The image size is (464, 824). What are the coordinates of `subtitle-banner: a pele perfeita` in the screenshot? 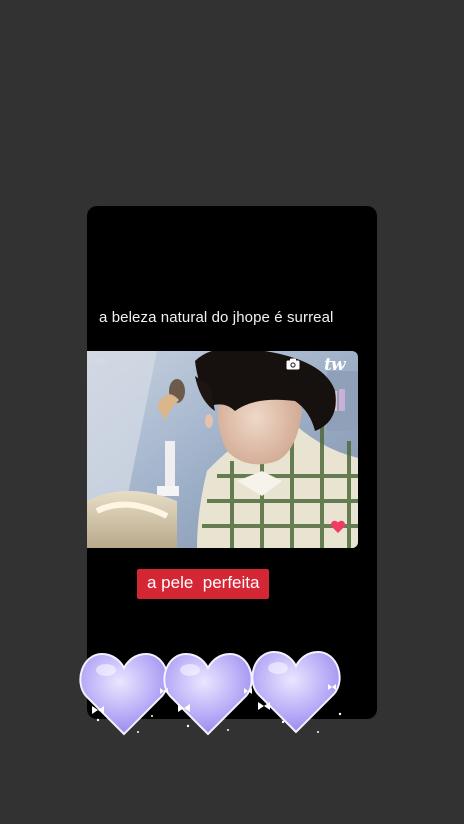 It's located at (203, 584).